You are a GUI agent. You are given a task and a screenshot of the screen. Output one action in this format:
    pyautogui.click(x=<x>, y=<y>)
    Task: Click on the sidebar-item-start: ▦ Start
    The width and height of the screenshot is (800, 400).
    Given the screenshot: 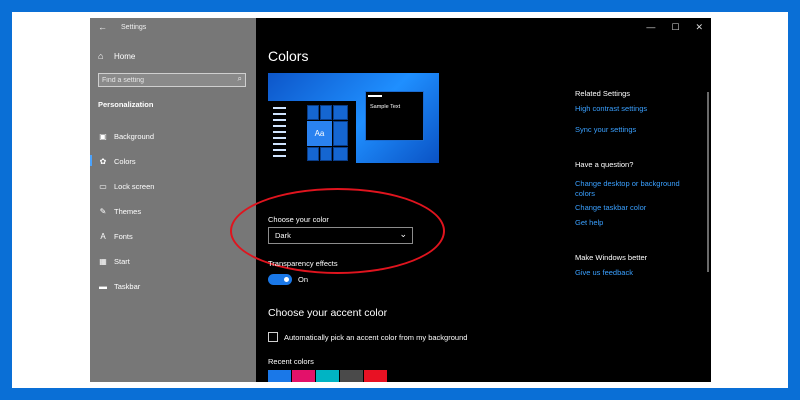 What is the action you would take?
    pyautogui.click(x=173, y=261)
    